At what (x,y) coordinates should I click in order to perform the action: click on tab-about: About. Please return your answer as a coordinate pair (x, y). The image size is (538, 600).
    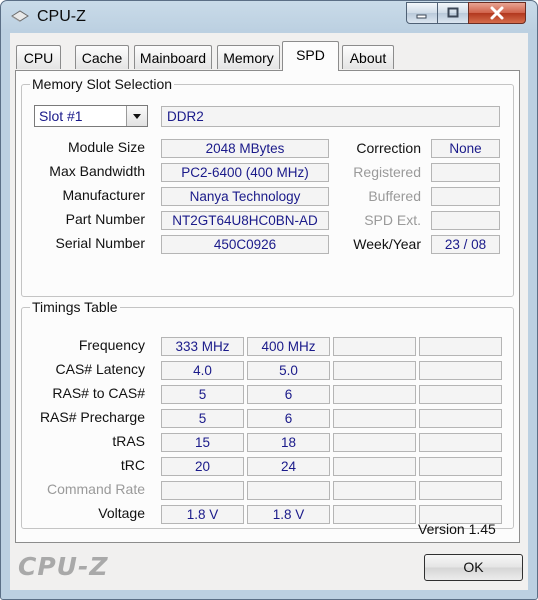
    Looking at the image, I should click on (368, 57).